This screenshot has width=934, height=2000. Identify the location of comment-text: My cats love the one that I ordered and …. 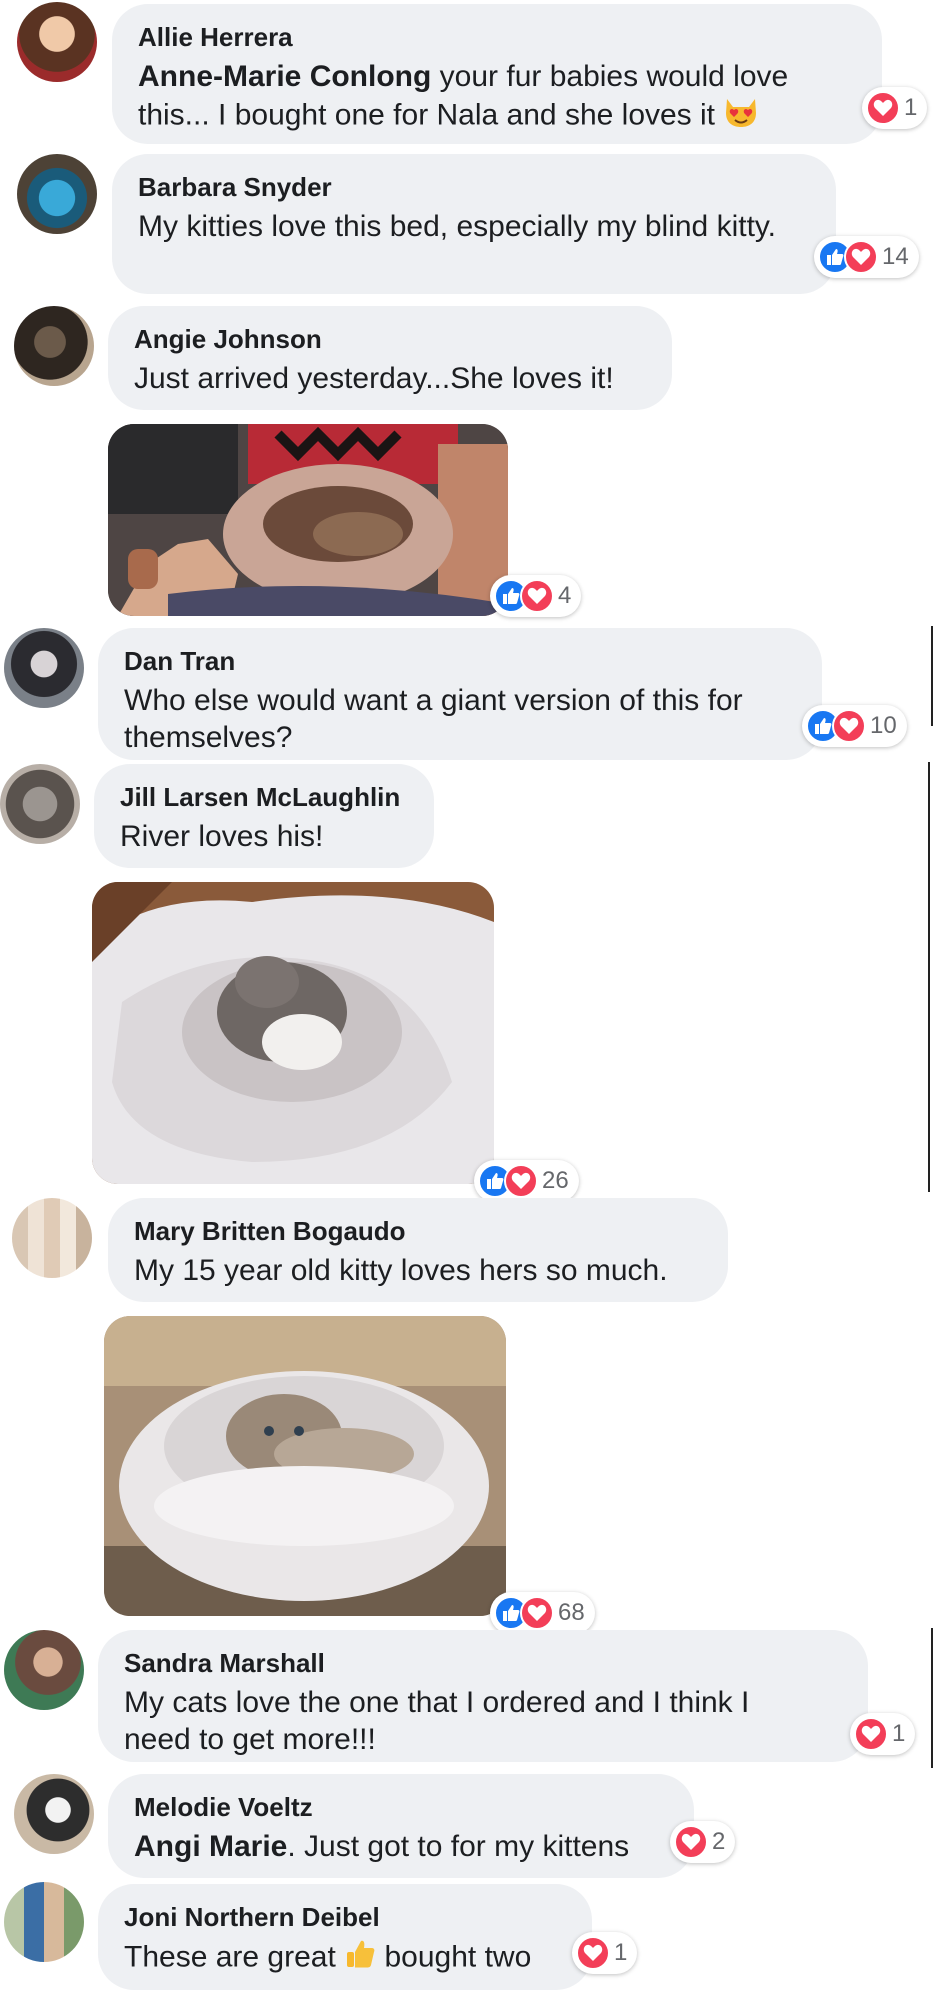
(437, 1721).